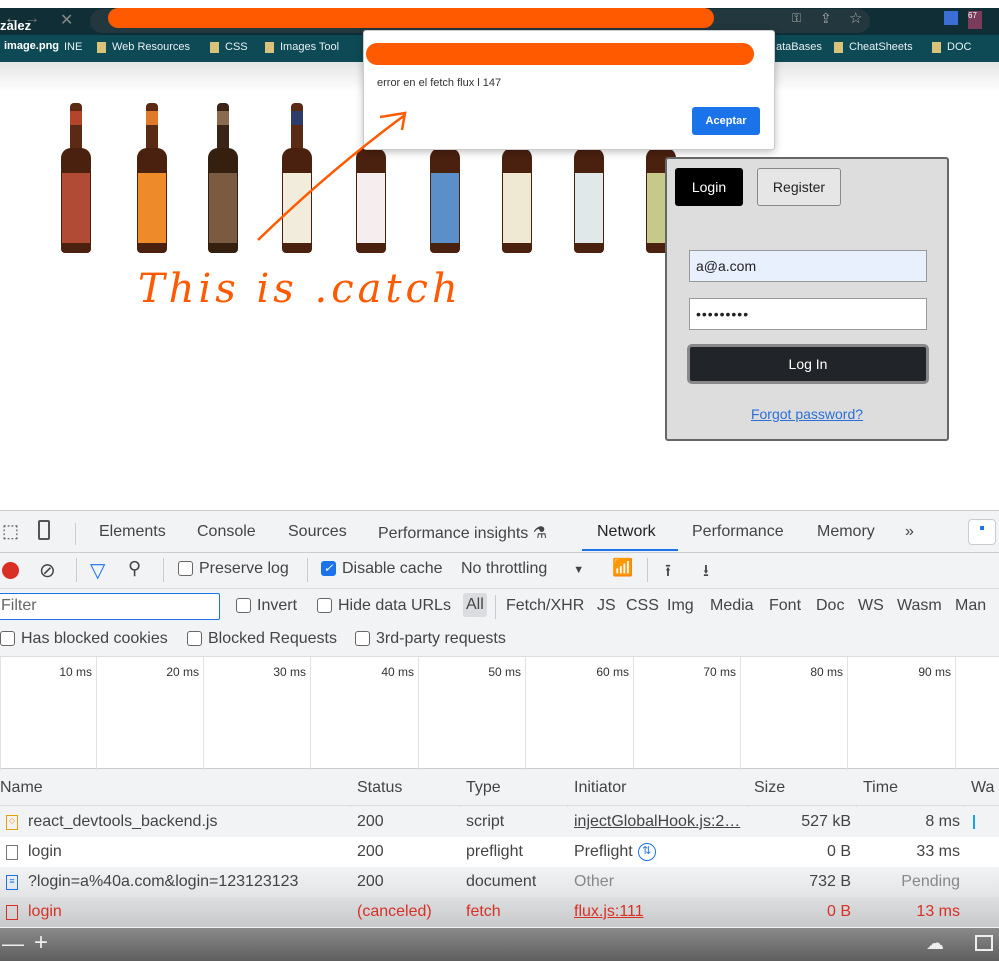 Image resolution: width=999 pixels, height=961 pixels. Describe the element at coordinates (132, 532) in the screenshot. I see `tab-elements: Elements` at that location.